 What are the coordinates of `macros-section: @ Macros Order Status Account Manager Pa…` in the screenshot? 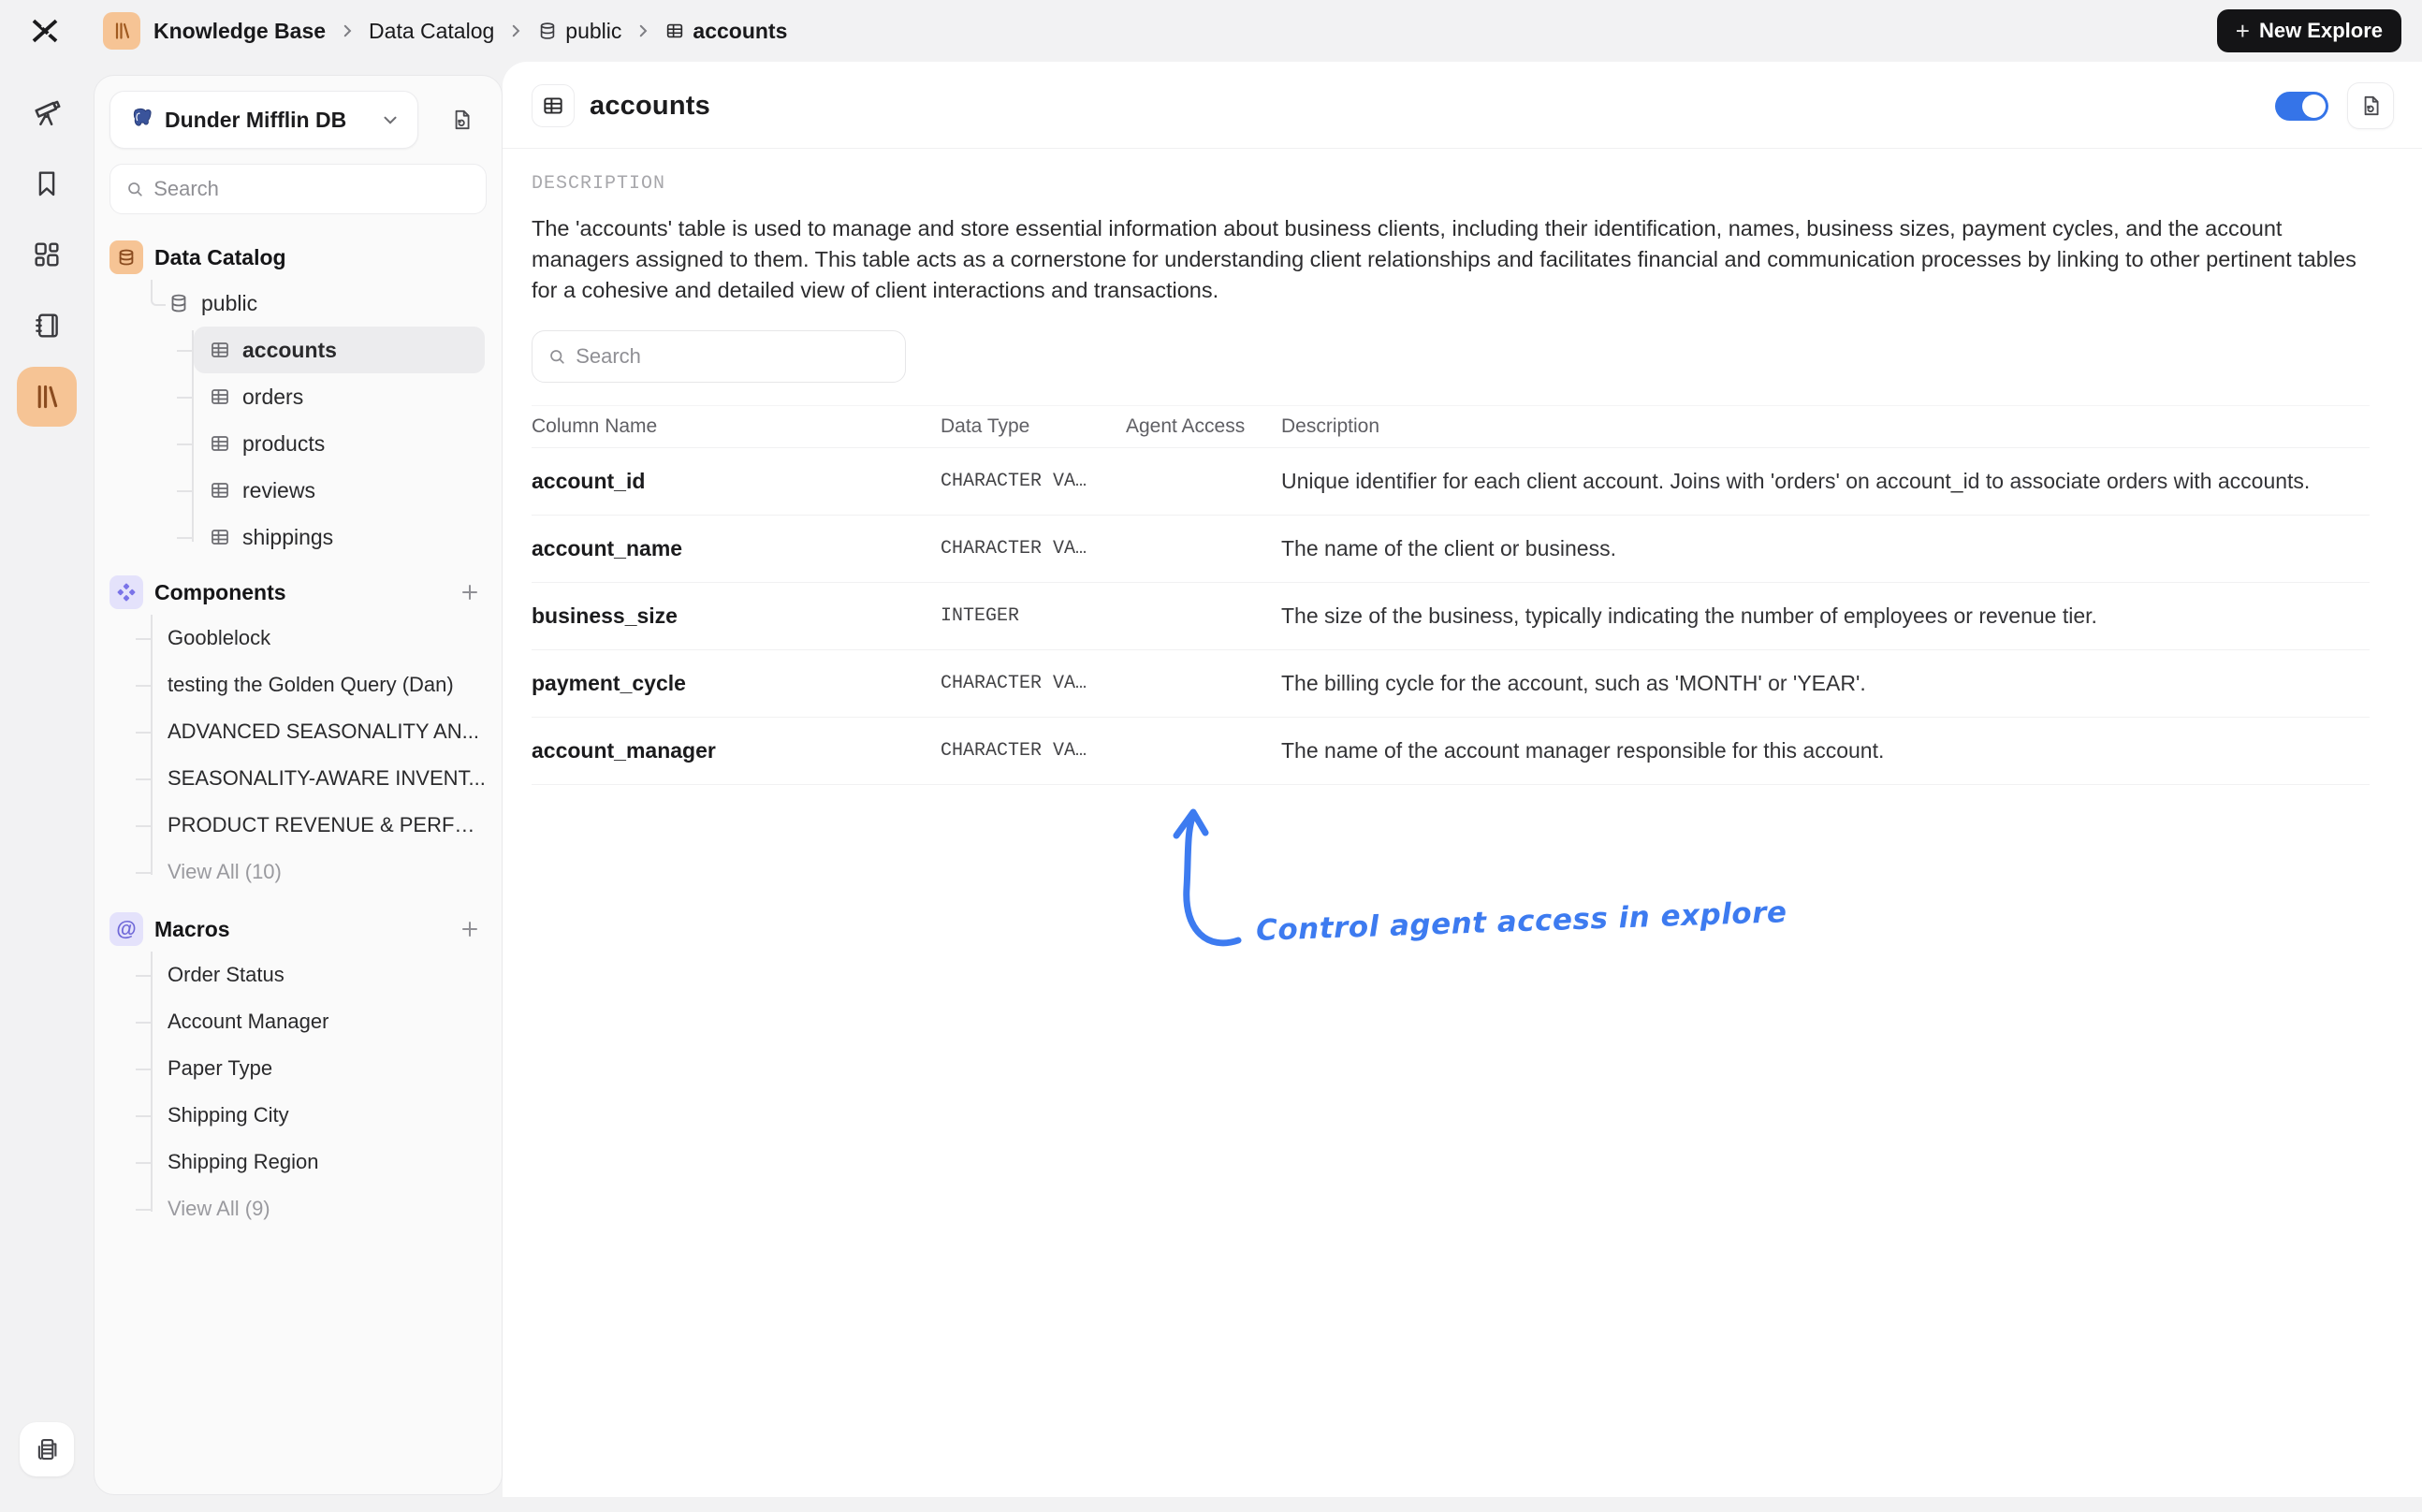 It's located at (298, 1069).